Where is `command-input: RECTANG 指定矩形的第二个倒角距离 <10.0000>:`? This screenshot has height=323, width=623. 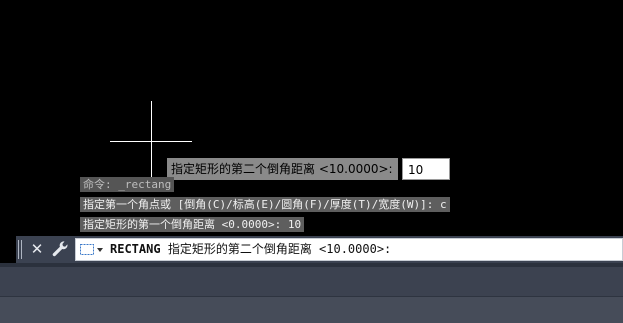 command-input: RECTANG 指定矩形的第二个倒角距离 <10.0000>: is located at coordinates (349, 249).